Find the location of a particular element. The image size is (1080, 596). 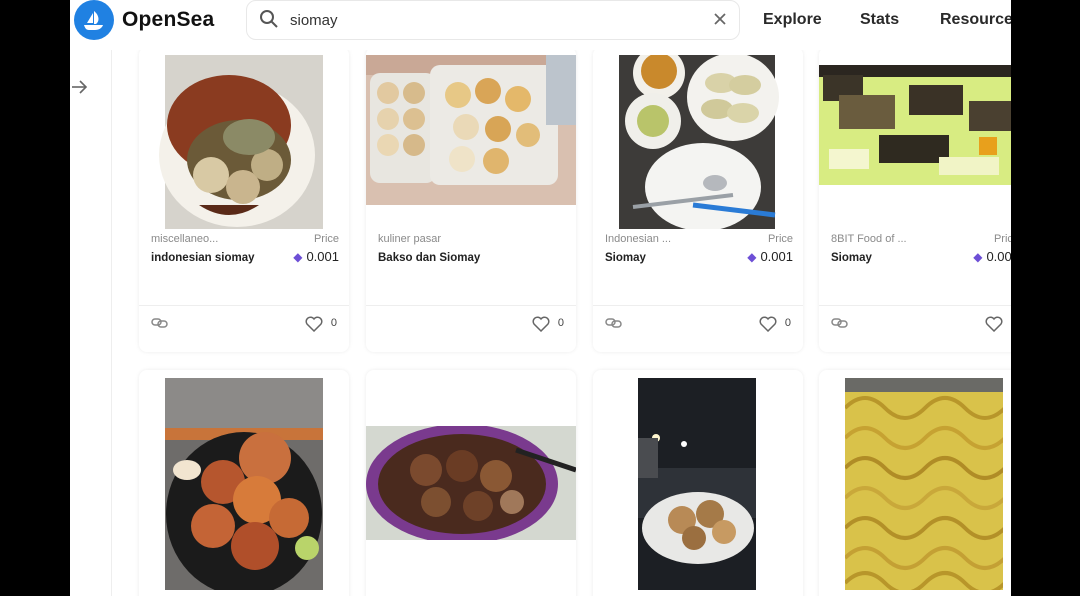

nft-image-bakso-siomay is located at coordinates (471, 130).